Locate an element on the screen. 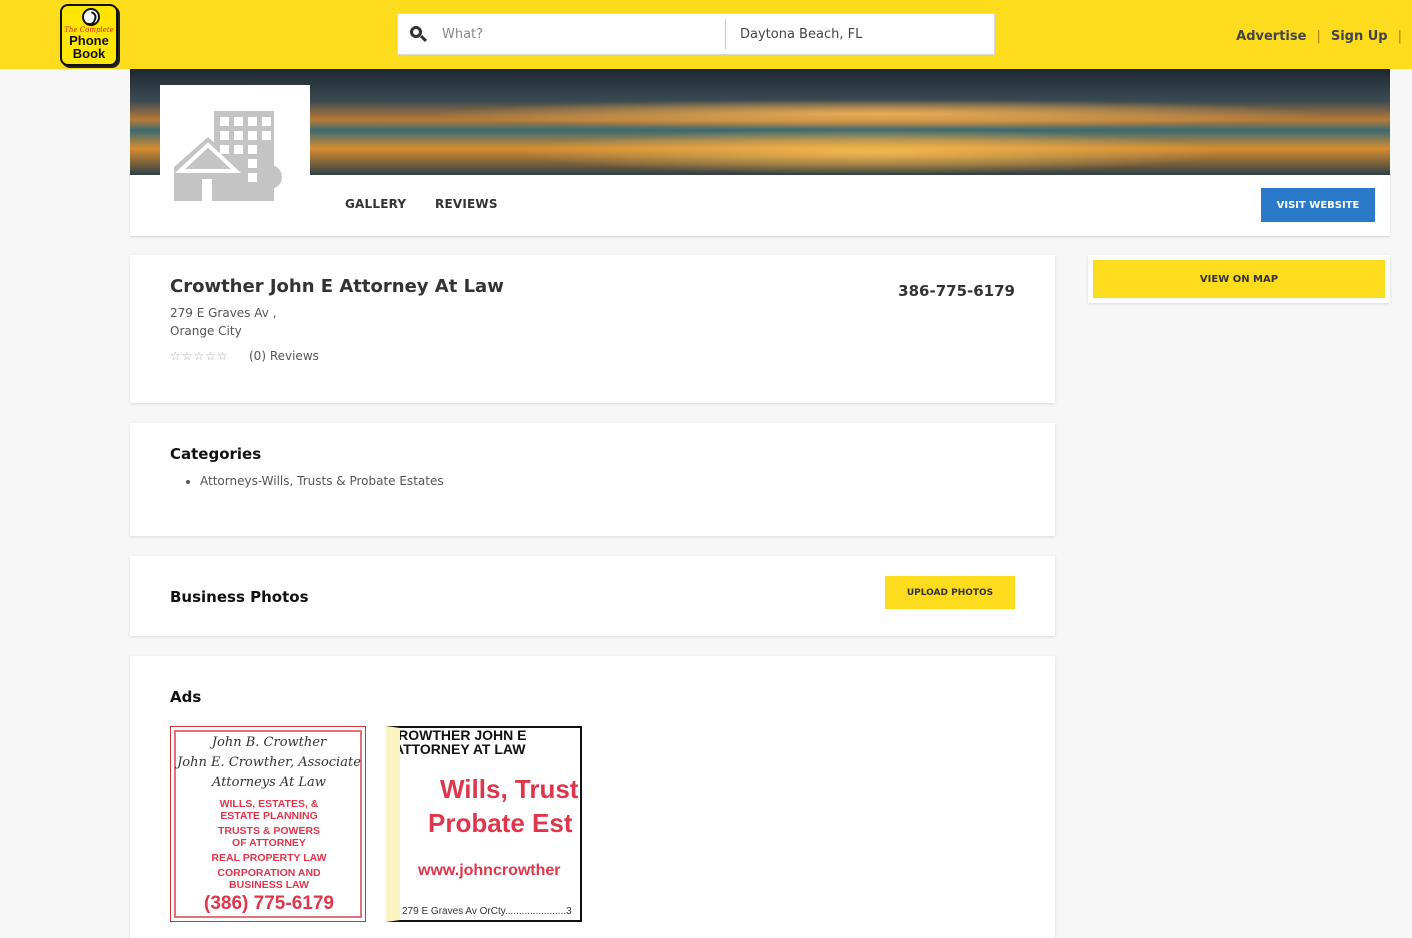  ad-phone: (386) 775-6179 is located at coordinates (269, 903).